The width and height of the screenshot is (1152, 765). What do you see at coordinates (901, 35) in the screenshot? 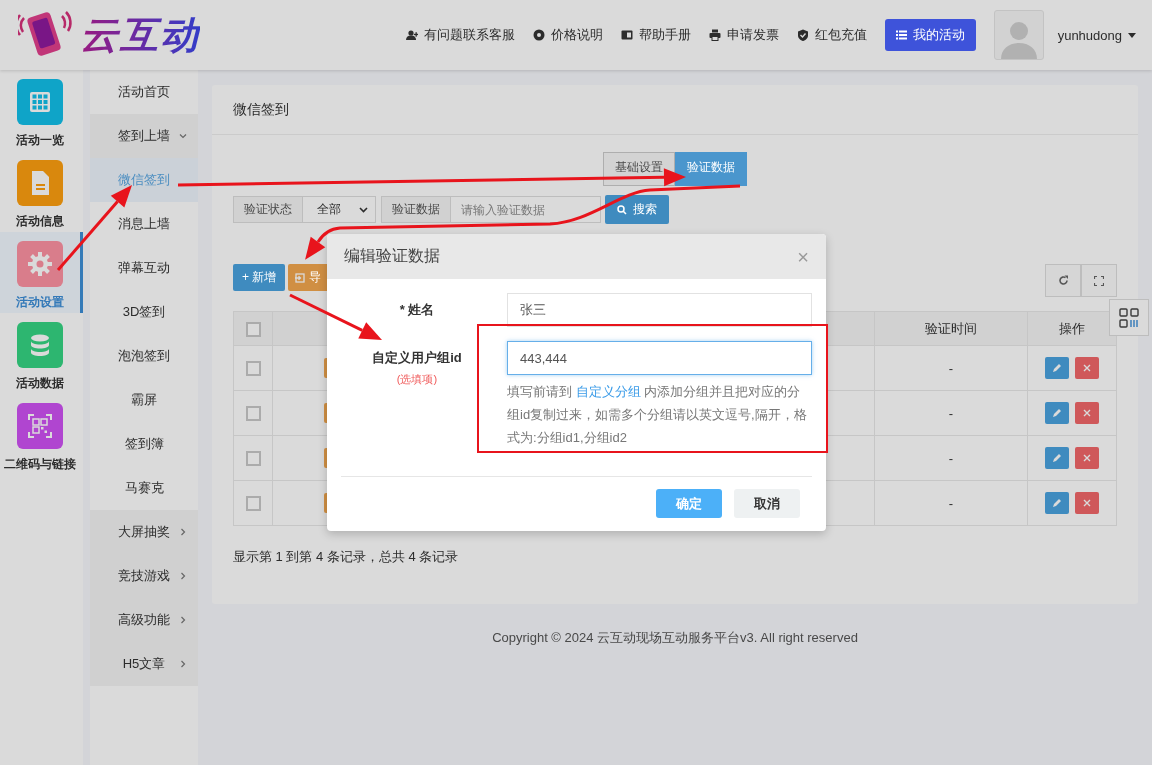
I see `list-icon` at bounding box center [901, 35].